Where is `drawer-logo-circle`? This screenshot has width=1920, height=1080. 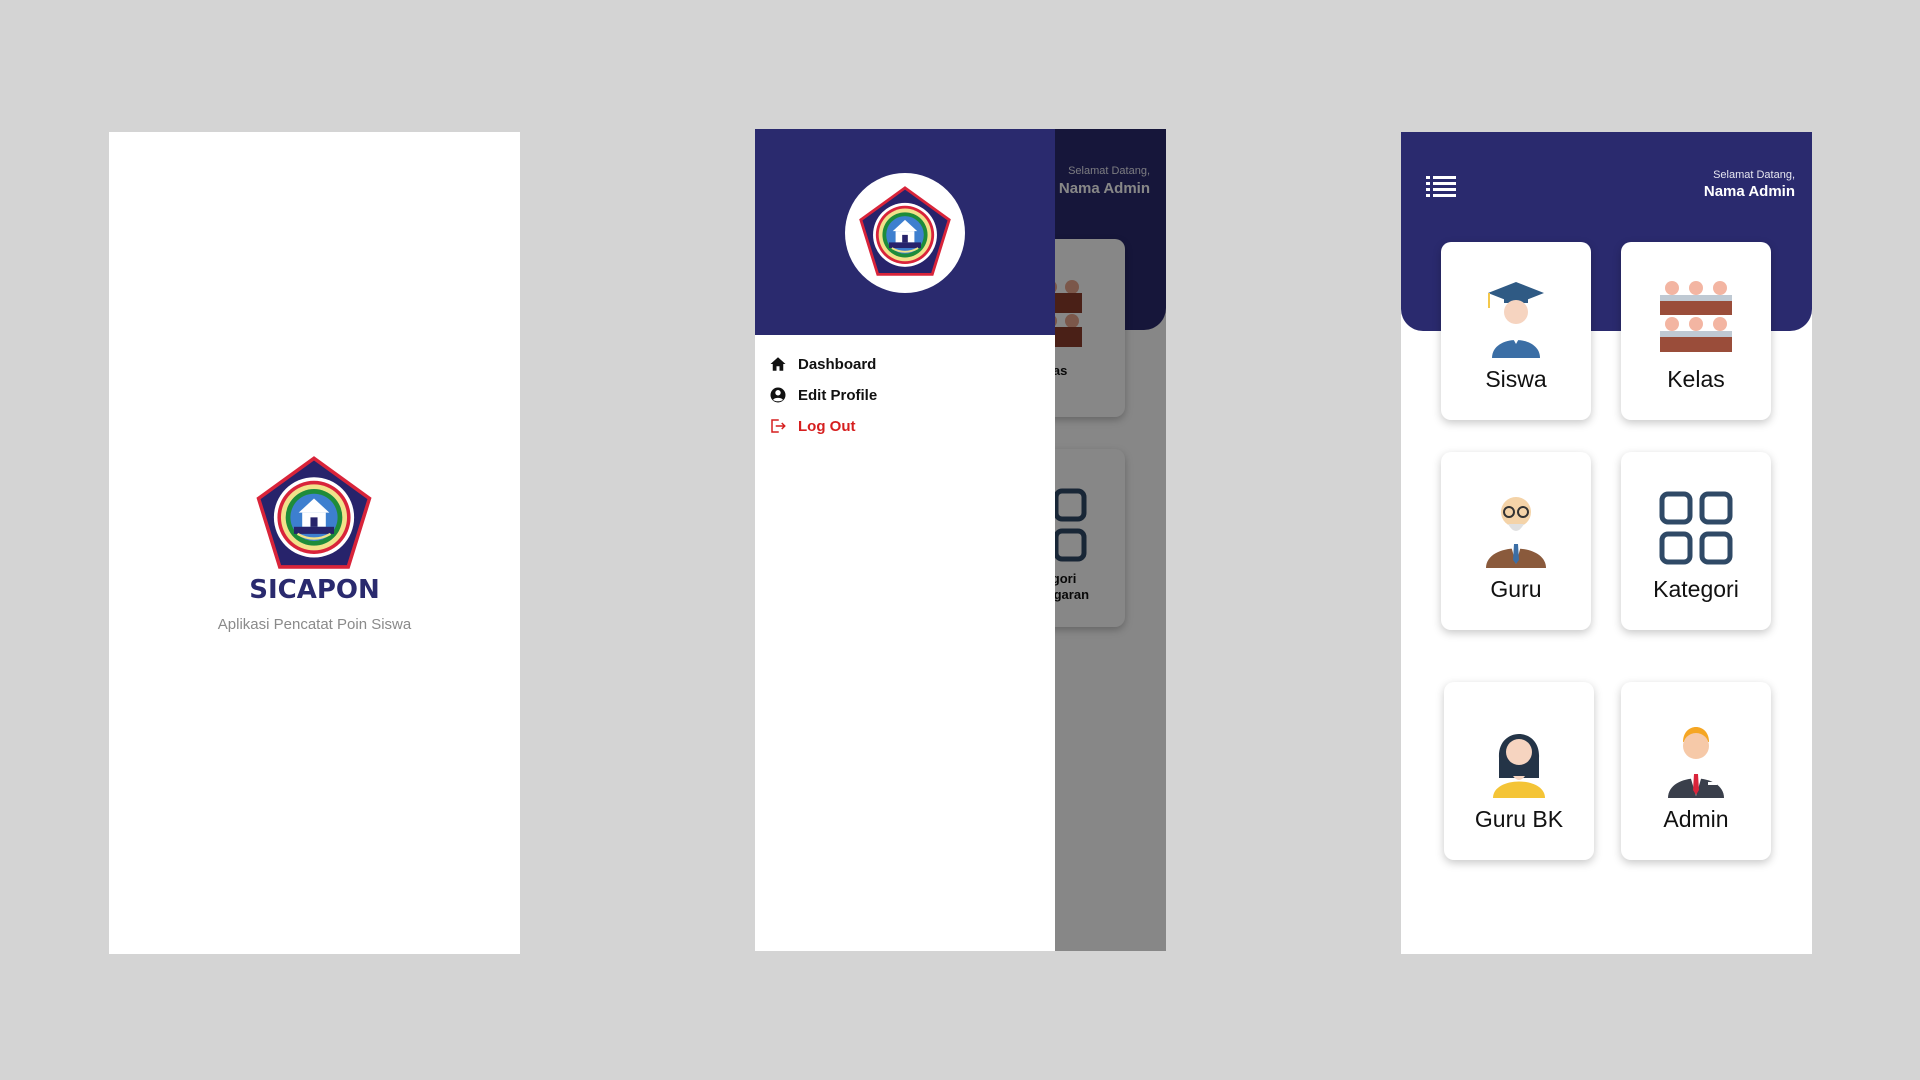 drawer-logo-circle is located at coordinates (905, 233).